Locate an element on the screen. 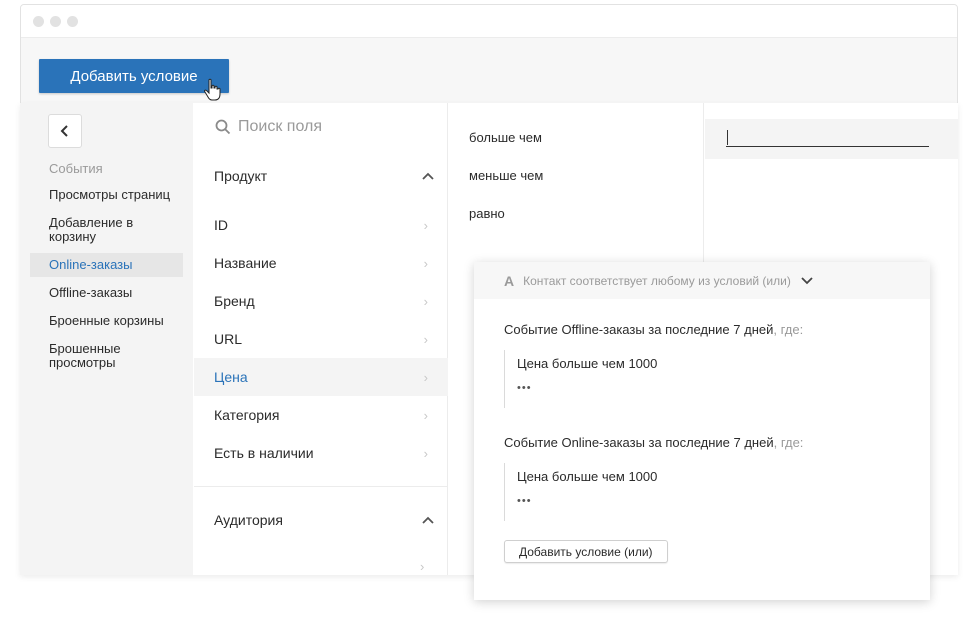 This screenshot has width=979, height=624. field-label: URL is located at coordinates (228, 339).